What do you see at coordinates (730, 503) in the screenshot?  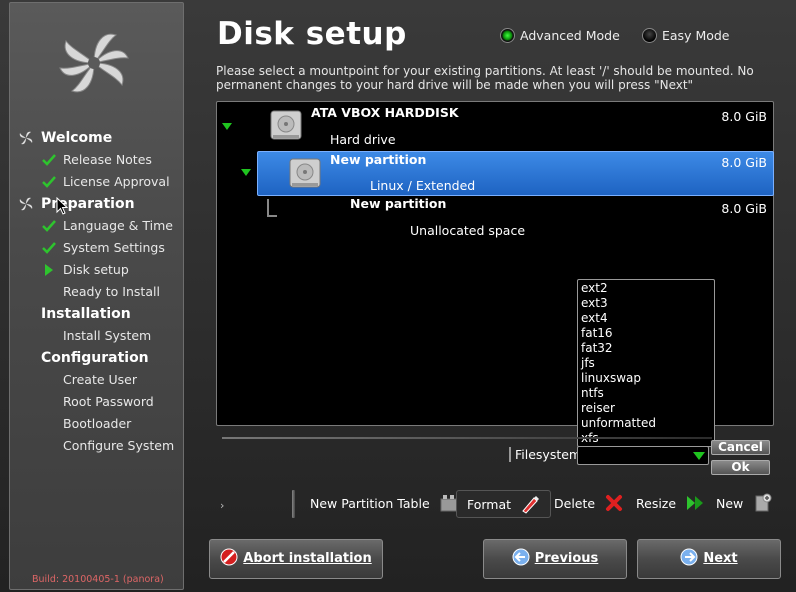 I see `new-label: New` at bounding box center [730, 503].